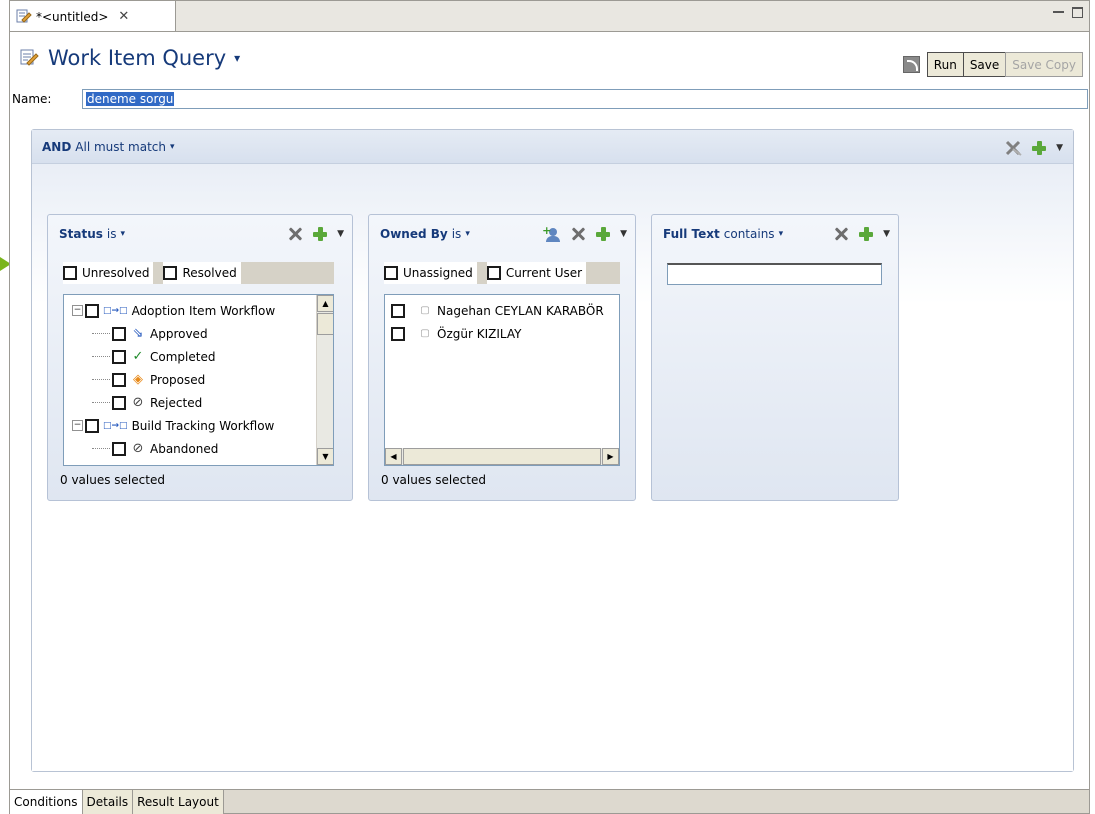 The height and width of the screenshot is (814, 1095). What do you see at coordinates (457, 234) in the screenshot?
I see `owned-by-operator-dropdown: is` at bounding box center [457, 234].